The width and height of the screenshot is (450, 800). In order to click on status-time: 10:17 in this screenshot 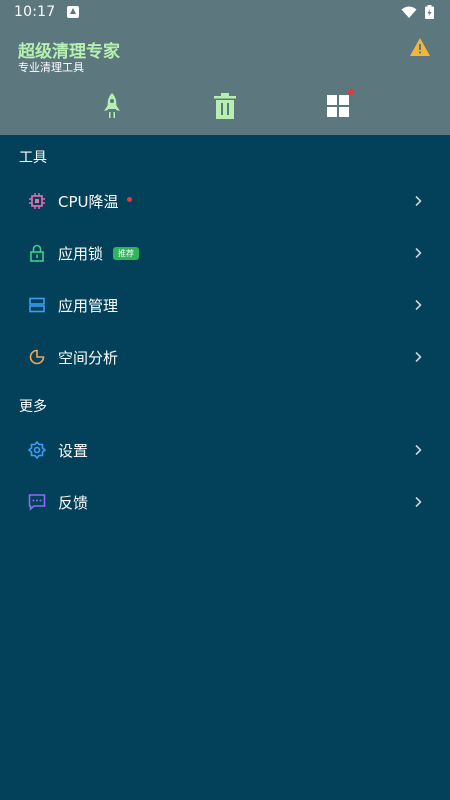, I will do `click(35, 12)`.